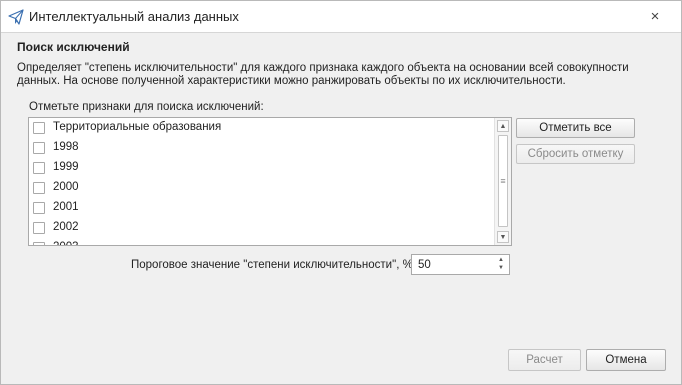 The image size is (682, 385). Describe the element at coordinates (137, 127) in the screenshot. I see `list-item-label: Территориальные образования` at that location.